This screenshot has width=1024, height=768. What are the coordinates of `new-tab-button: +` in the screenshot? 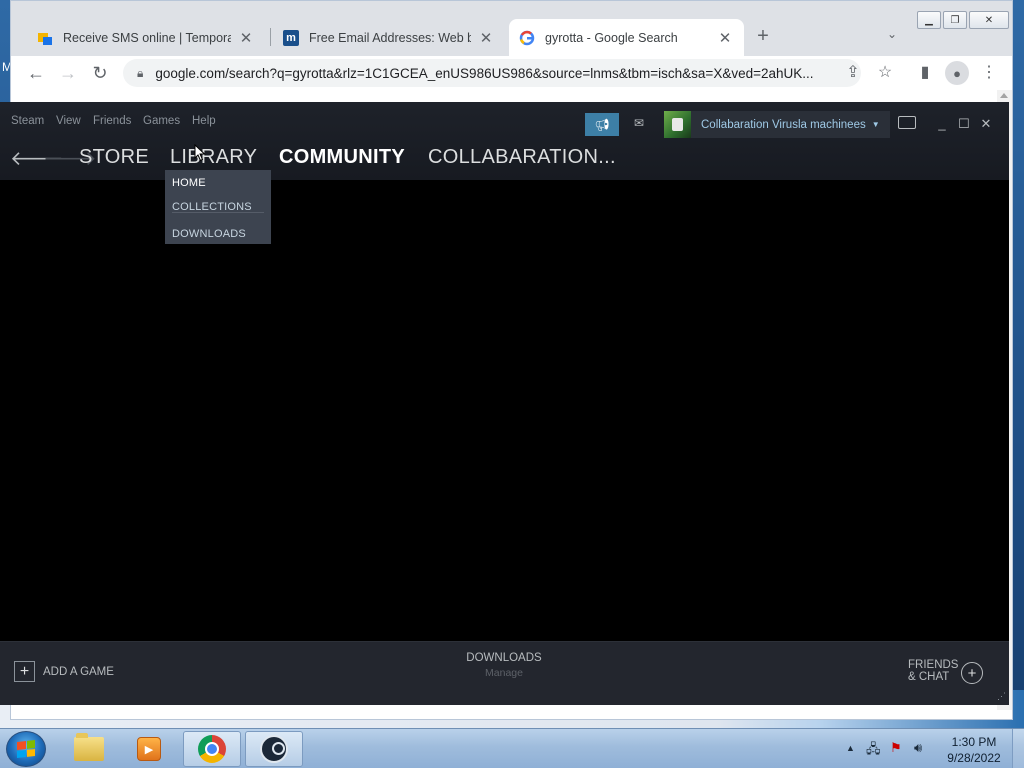 It's located at (763, 36).